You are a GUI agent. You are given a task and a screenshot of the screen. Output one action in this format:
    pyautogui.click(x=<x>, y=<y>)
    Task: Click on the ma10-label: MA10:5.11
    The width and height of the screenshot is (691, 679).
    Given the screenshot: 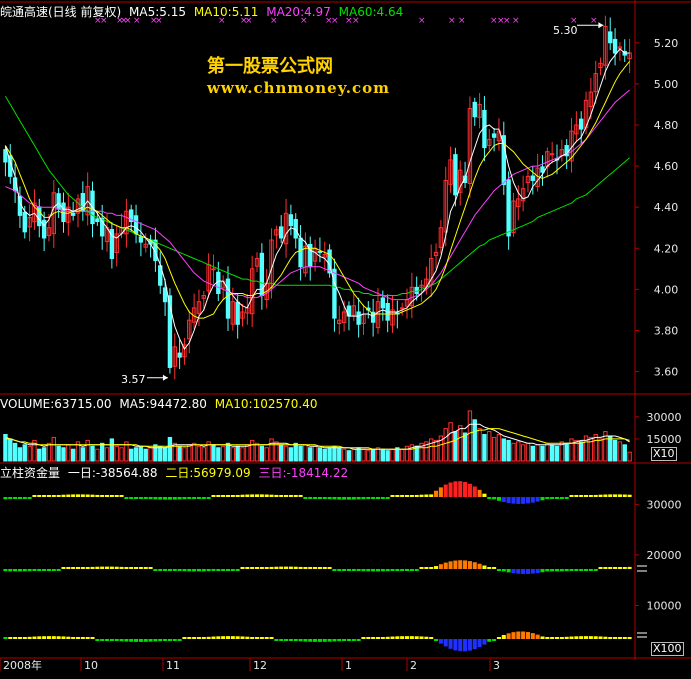 What is the action you would take?
    pyautogui.click(x=226, y=12)
    